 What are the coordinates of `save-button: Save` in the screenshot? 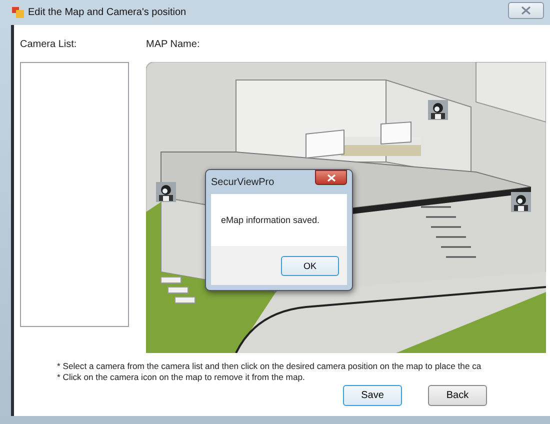 It's located at (372, 395).